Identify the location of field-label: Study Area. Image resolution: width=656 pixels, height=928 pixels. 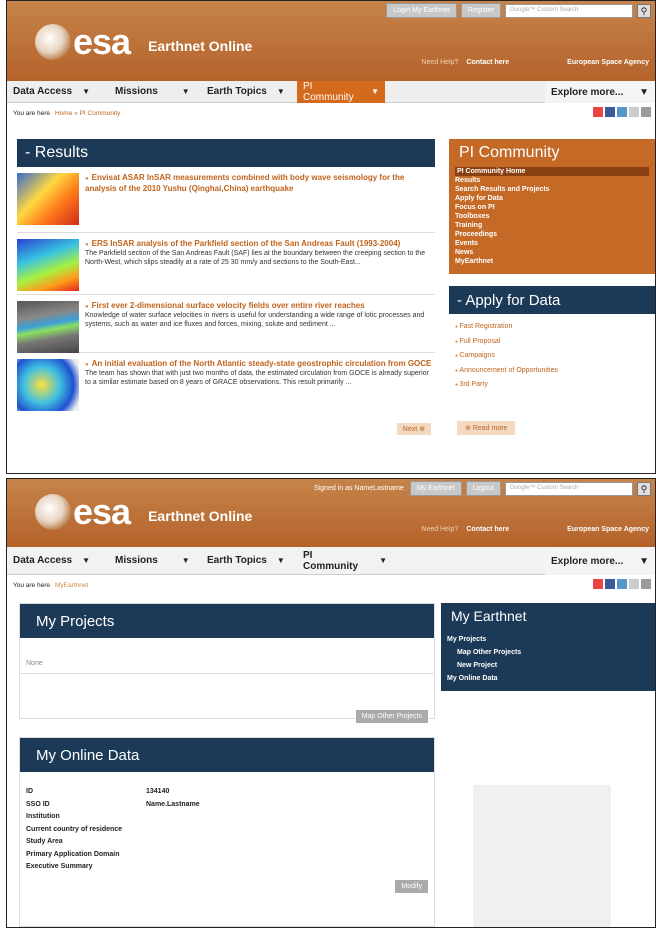
(44, 841).